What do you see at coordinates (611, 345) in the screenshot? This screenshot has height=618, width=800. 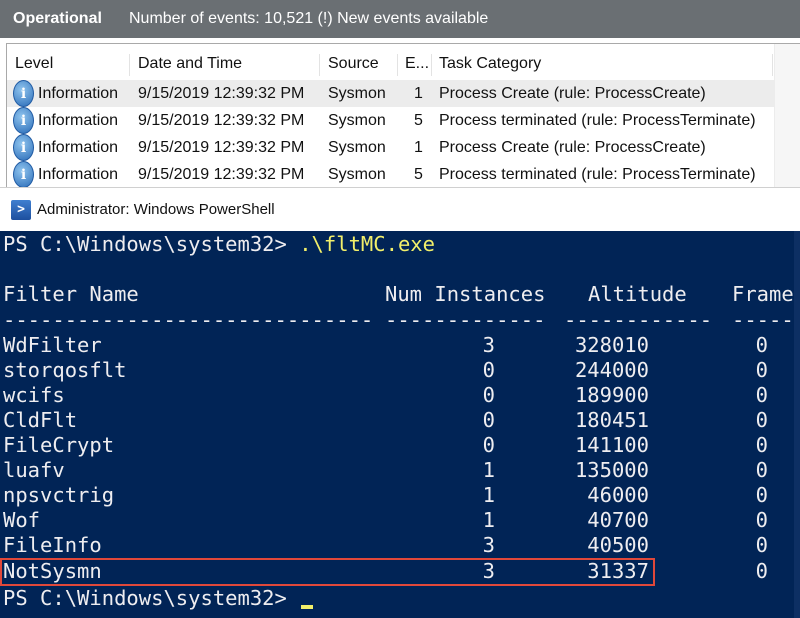 I see `filter-altitude: 328010` at bounding box center [611, 345].